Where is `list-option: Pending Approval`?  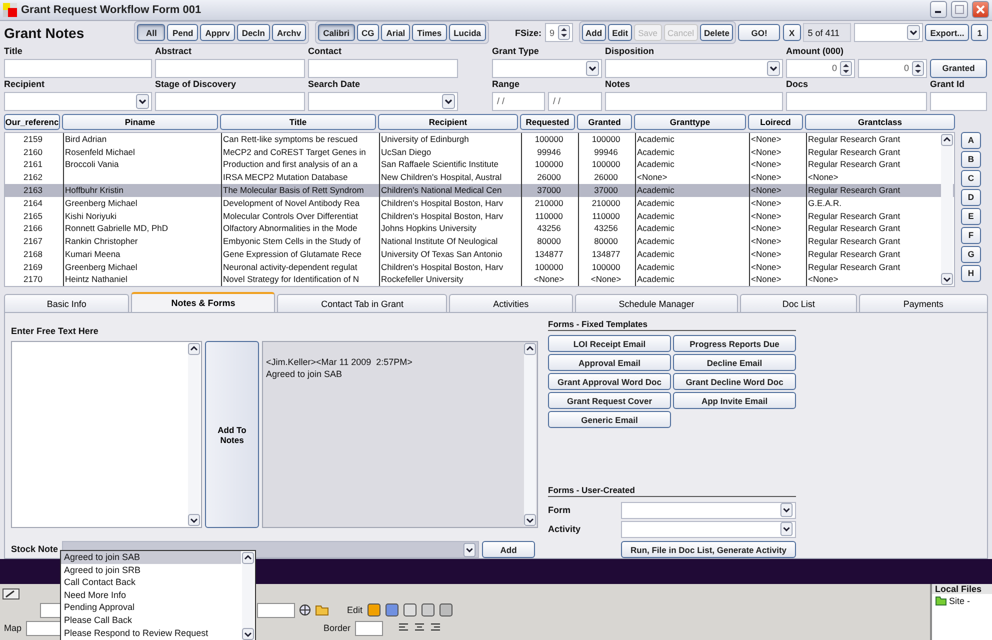
list-option: Pending Approval is located at coordinates (151, 607).